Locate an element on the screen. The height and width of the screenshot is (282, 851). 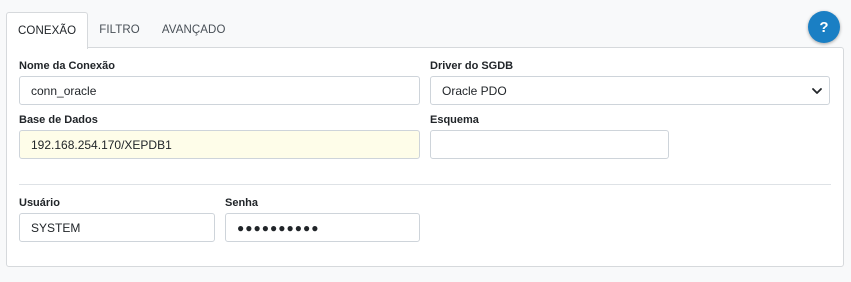
database-input: 192.168.254.170/XEPDB1 is located at coordinates (219, 144).